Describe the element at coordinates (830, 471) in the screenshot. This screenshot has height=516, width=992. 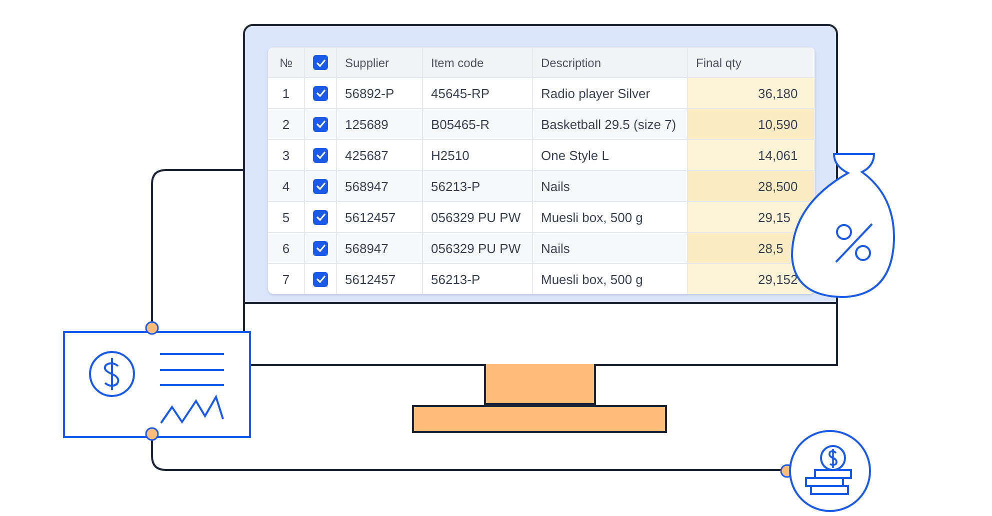
I see `coins-icon` at that location.